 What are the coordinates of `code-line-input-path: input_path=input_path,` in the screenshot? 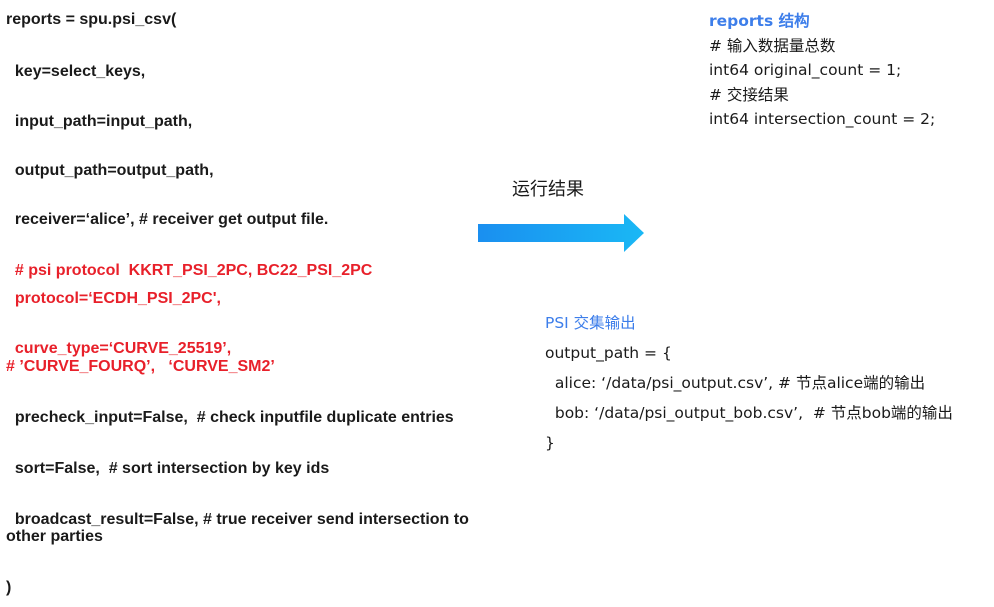 It's located at (99, 121).